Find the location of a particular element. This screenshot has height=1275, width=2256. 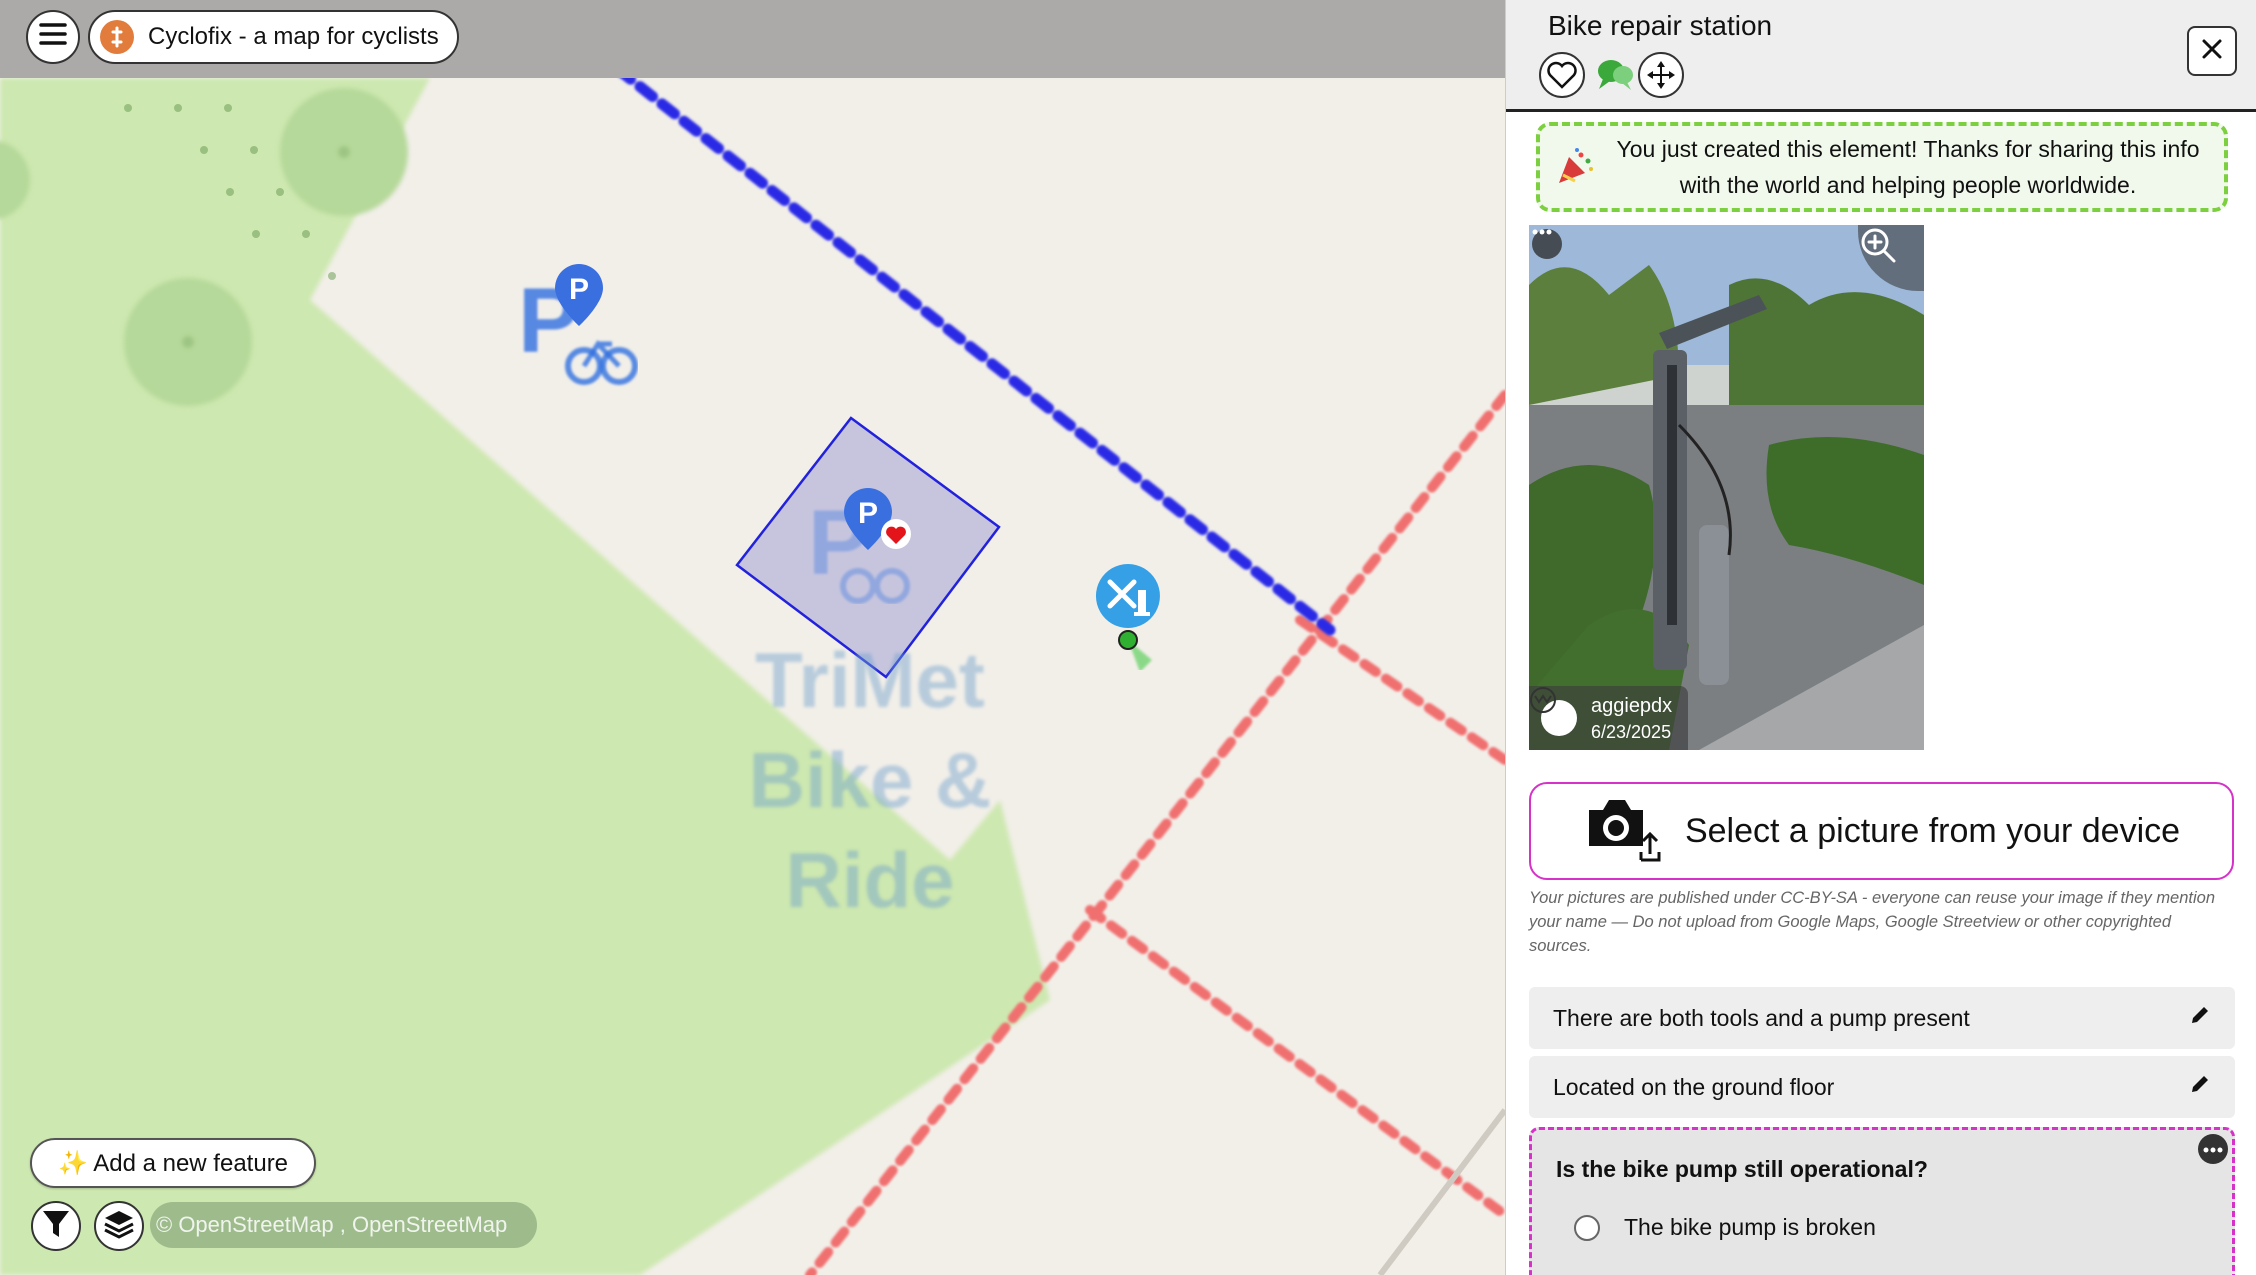

map-label-line: Bike & is located at coordinates (870, 780).